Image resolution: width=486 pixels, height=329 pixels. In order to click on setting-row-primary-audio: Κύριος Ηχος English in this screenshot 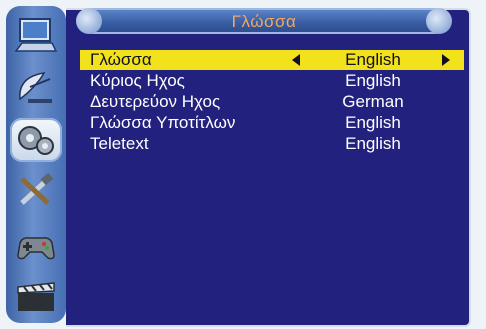, I will do `click(272, 81)`.